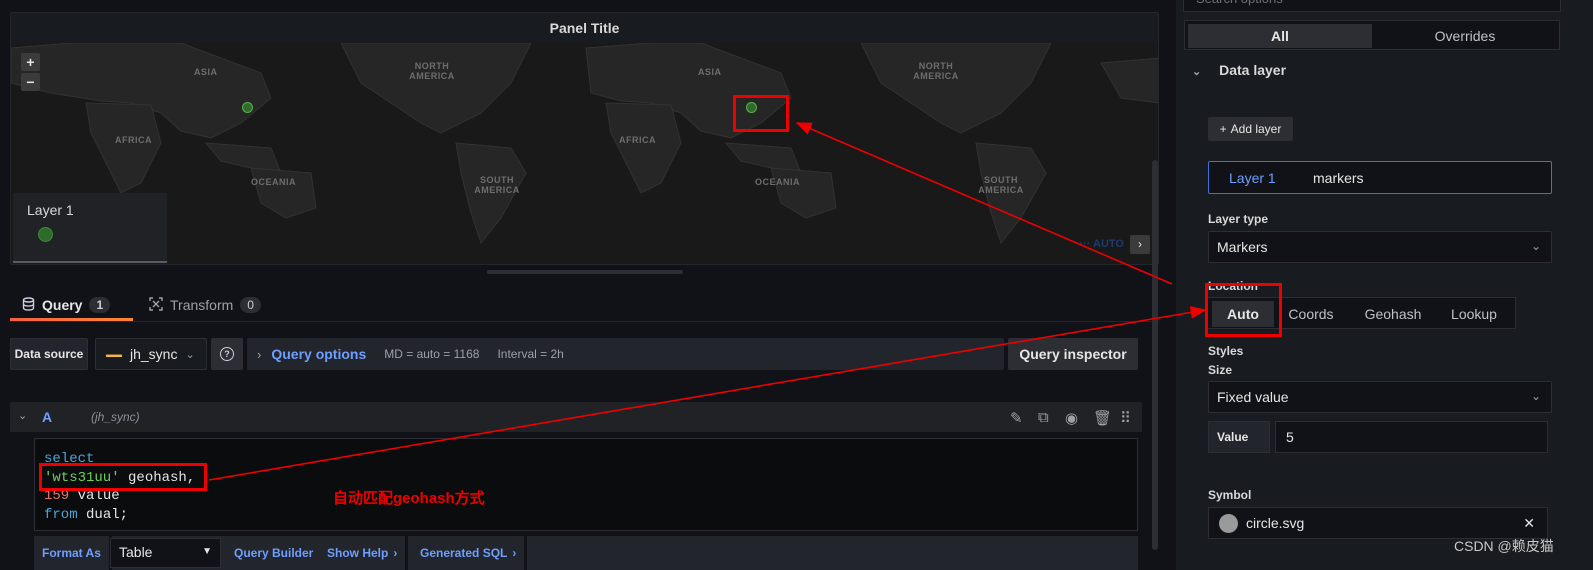 This screenshot has width=1593, height=570. What do you see at coordinates (1155, 355) in the screenshot?
I see `scrollbar` at bounding box center [1155, 355].